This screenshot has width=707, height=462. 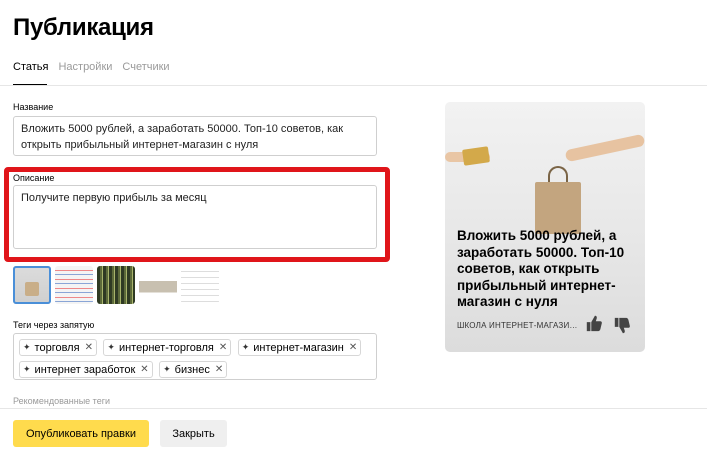 I want to click on tag-label: интернет-торговля, so click(x=166, y=347).